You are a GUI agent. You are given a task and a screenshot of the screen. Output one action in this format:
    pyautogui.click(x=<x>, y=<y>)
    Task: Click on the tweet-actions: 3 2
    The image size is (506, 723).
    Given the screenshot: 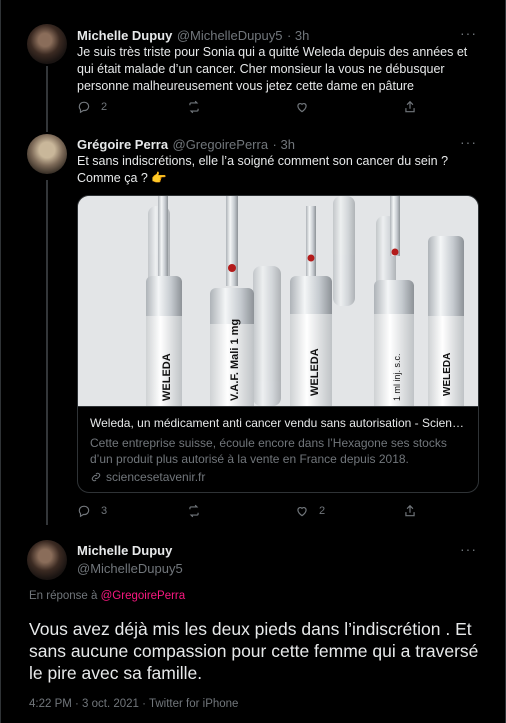 What is the action you would take?
    pyautogui.click(x=247, y=511)
    